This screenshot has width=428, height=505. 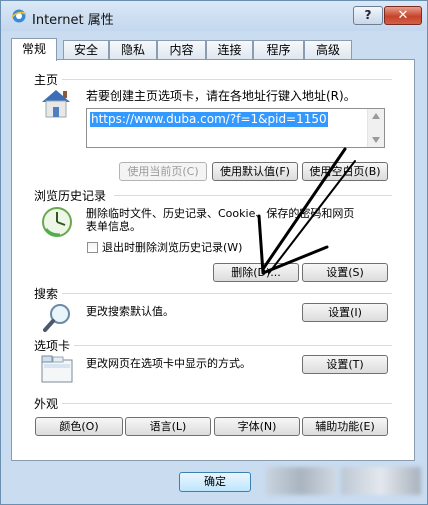 What do you see at coordinates (130, 311) in the screenshot?
I see `search-description: 更改搜索默认值。` at bounding box center [130, 311].